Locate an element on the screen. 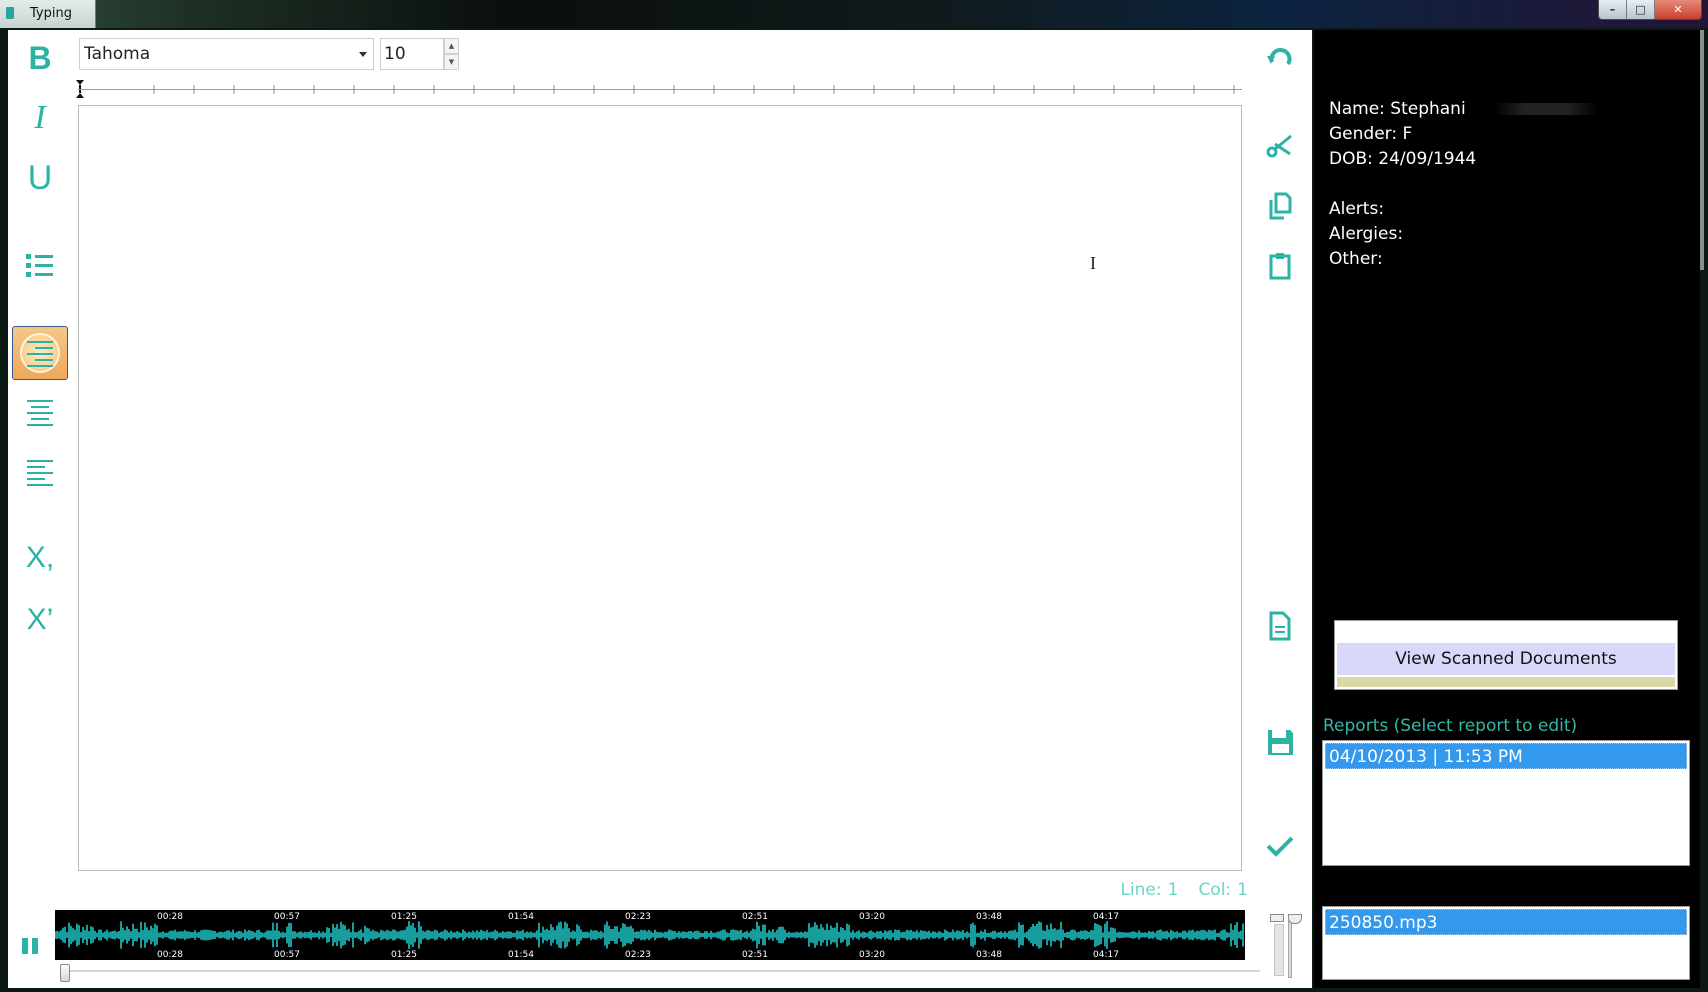 This screenshot has width=1708, height=992. window-controls: – □ ✕ is located at coordinates (1650, 10).